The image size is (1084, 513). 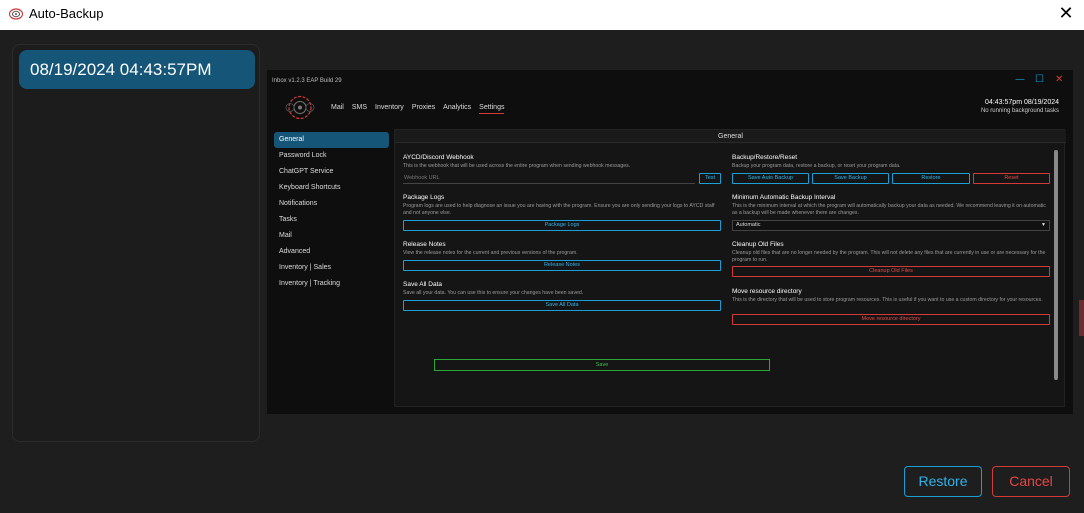 I want to click on cancel-button: Cancel, so click(x=1031, y=481).